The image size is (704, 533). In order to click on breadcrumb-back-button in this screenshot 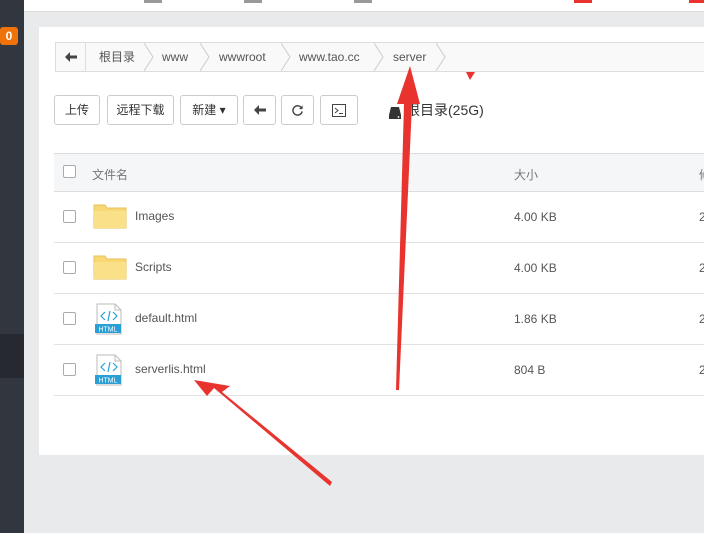, I will do `click(71, 57)`.